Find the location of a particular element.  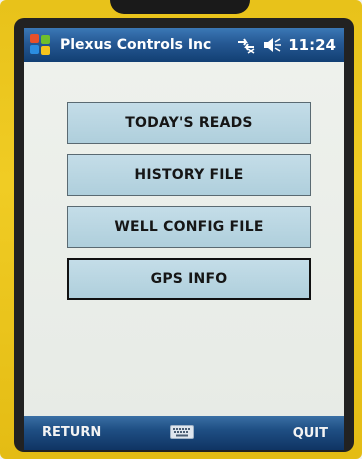

clock-time: 11:24 is located at coordinates (312, 45).